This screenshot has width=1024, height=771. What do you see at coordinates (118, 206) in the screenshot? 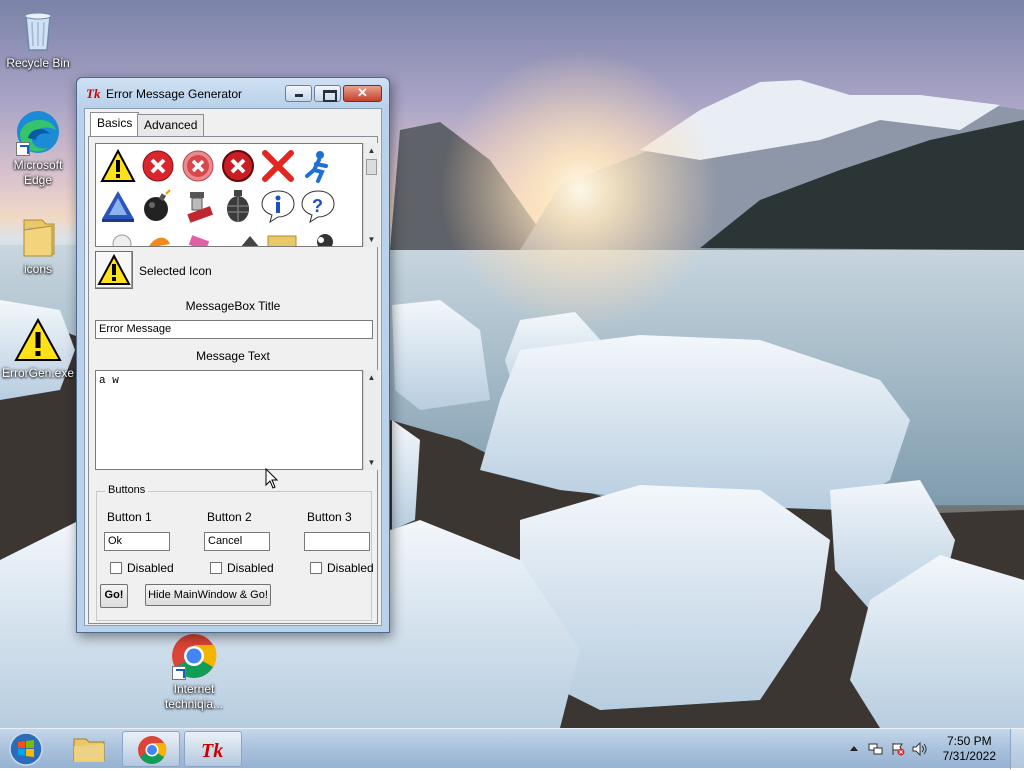
I see `triangle-a-icon` at bounding box center [118, 206].